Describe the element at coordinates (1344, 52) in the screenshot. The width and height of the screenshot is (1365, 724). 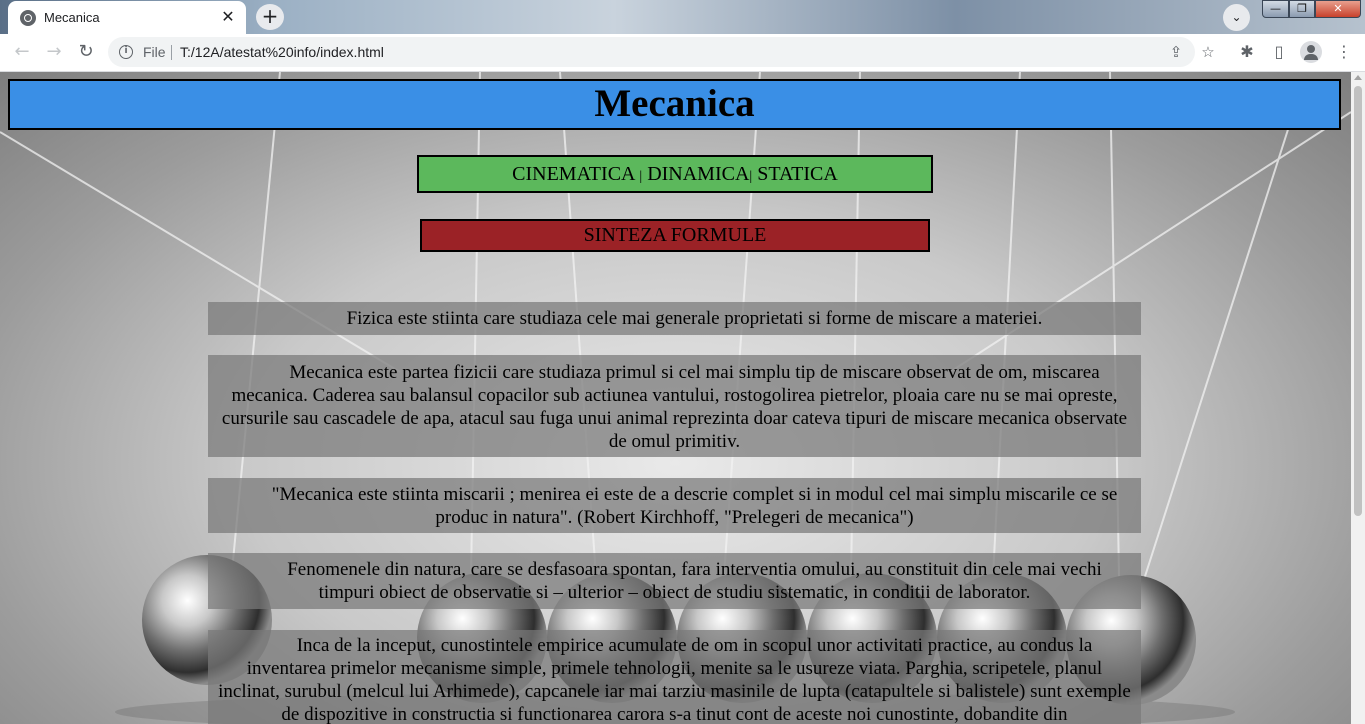
I see `kebab-menu-icon: ⋮` at that location.